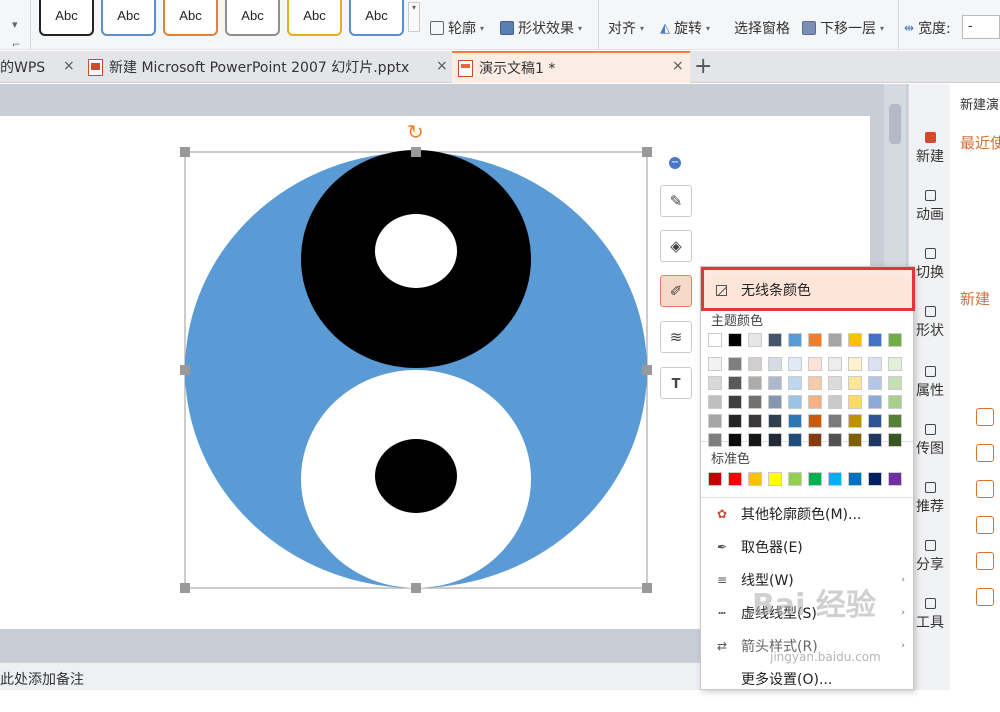 Image resolution: width=1000 pixels, height=712 pixels. Describe the element at coordinates (676, 201) in the screenshot. I see `edit-shape-button: ✎` at that location.